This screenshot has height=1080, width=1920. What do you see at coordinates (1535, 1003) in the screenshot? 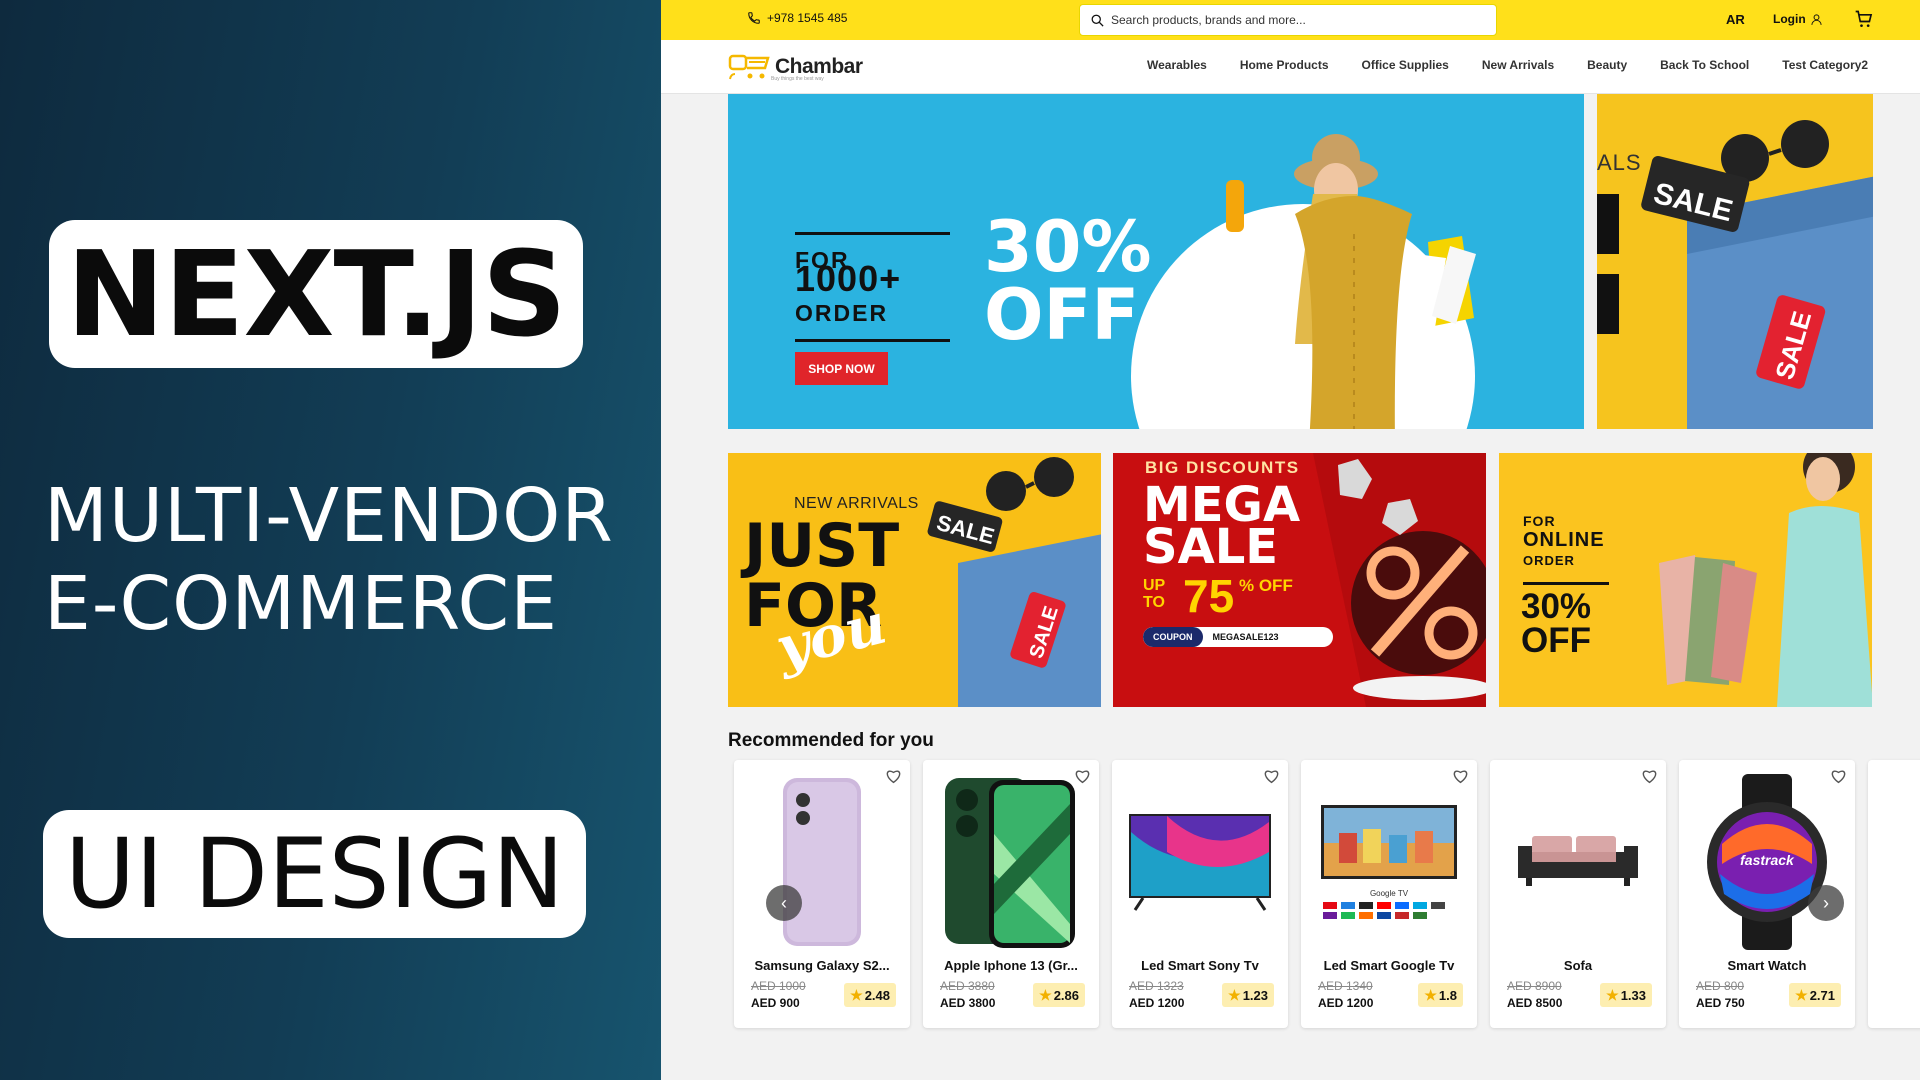
I see `product-price: AED 8500` at bounding box center [1535, 1003].